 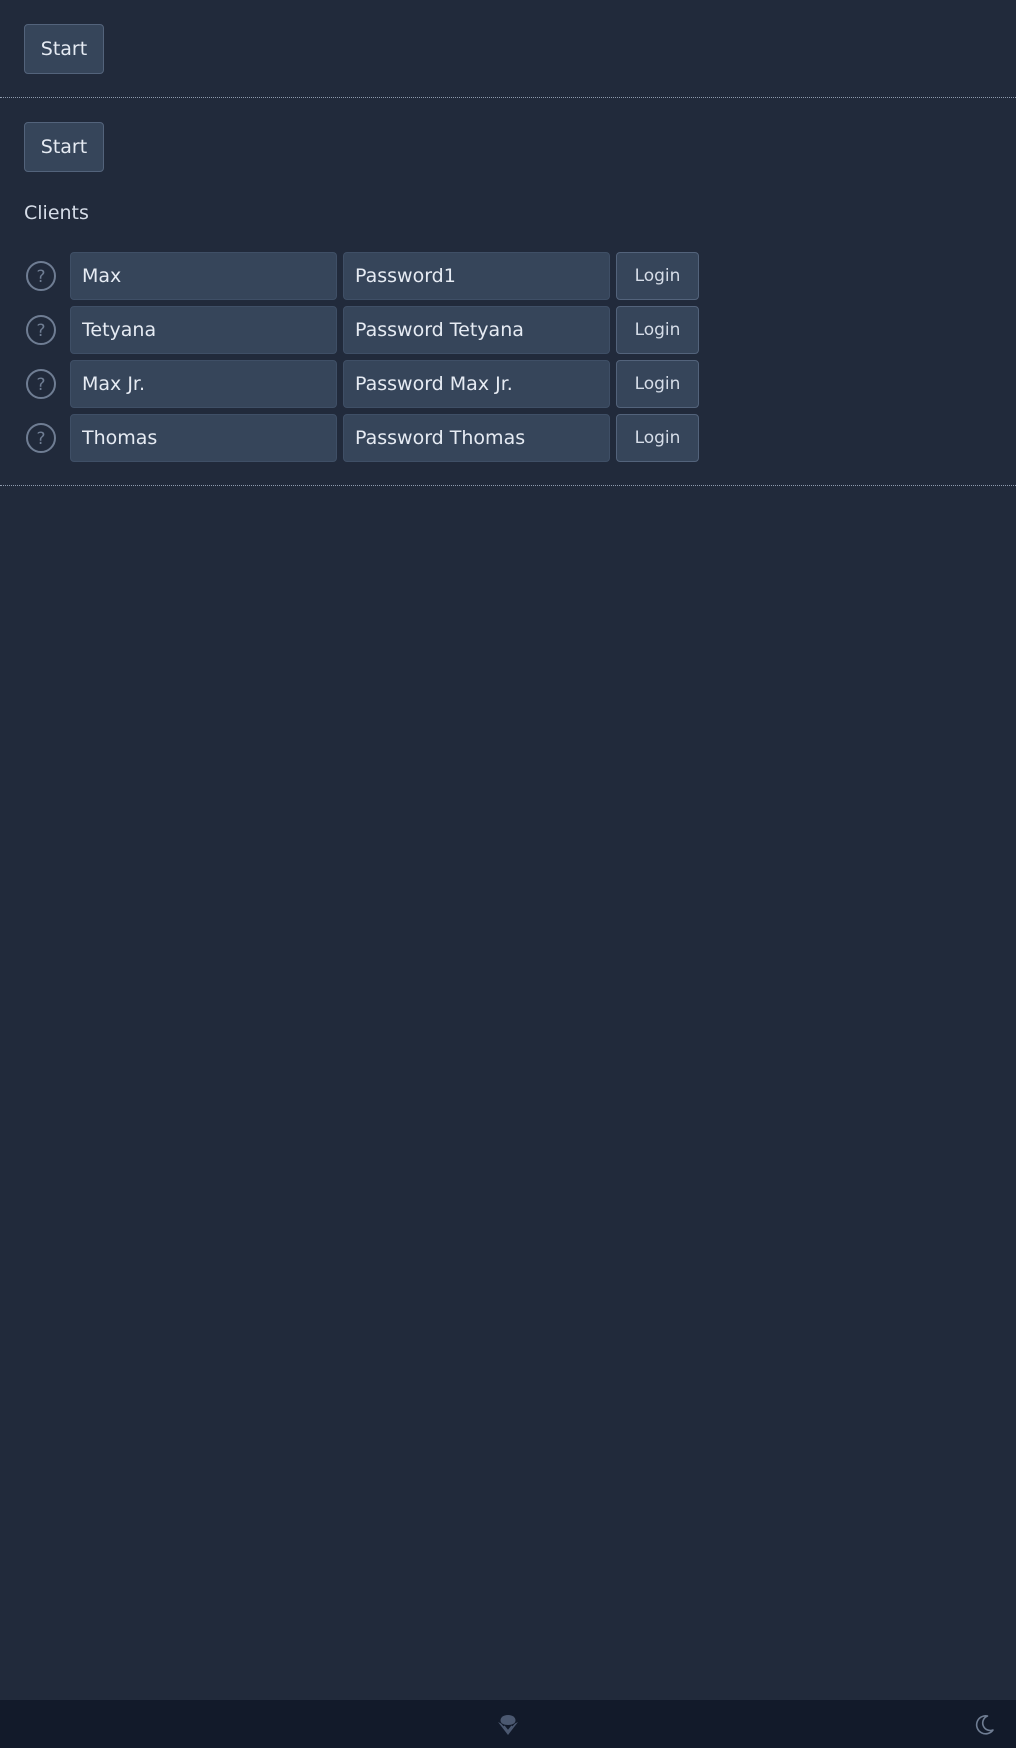 I want to click on spade-logo-icon, so click(x=508, y=1725).